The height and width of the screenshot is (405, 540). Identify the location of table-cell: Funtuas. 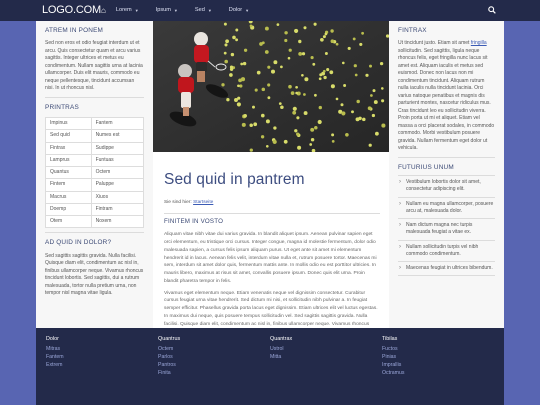
(117, 160).